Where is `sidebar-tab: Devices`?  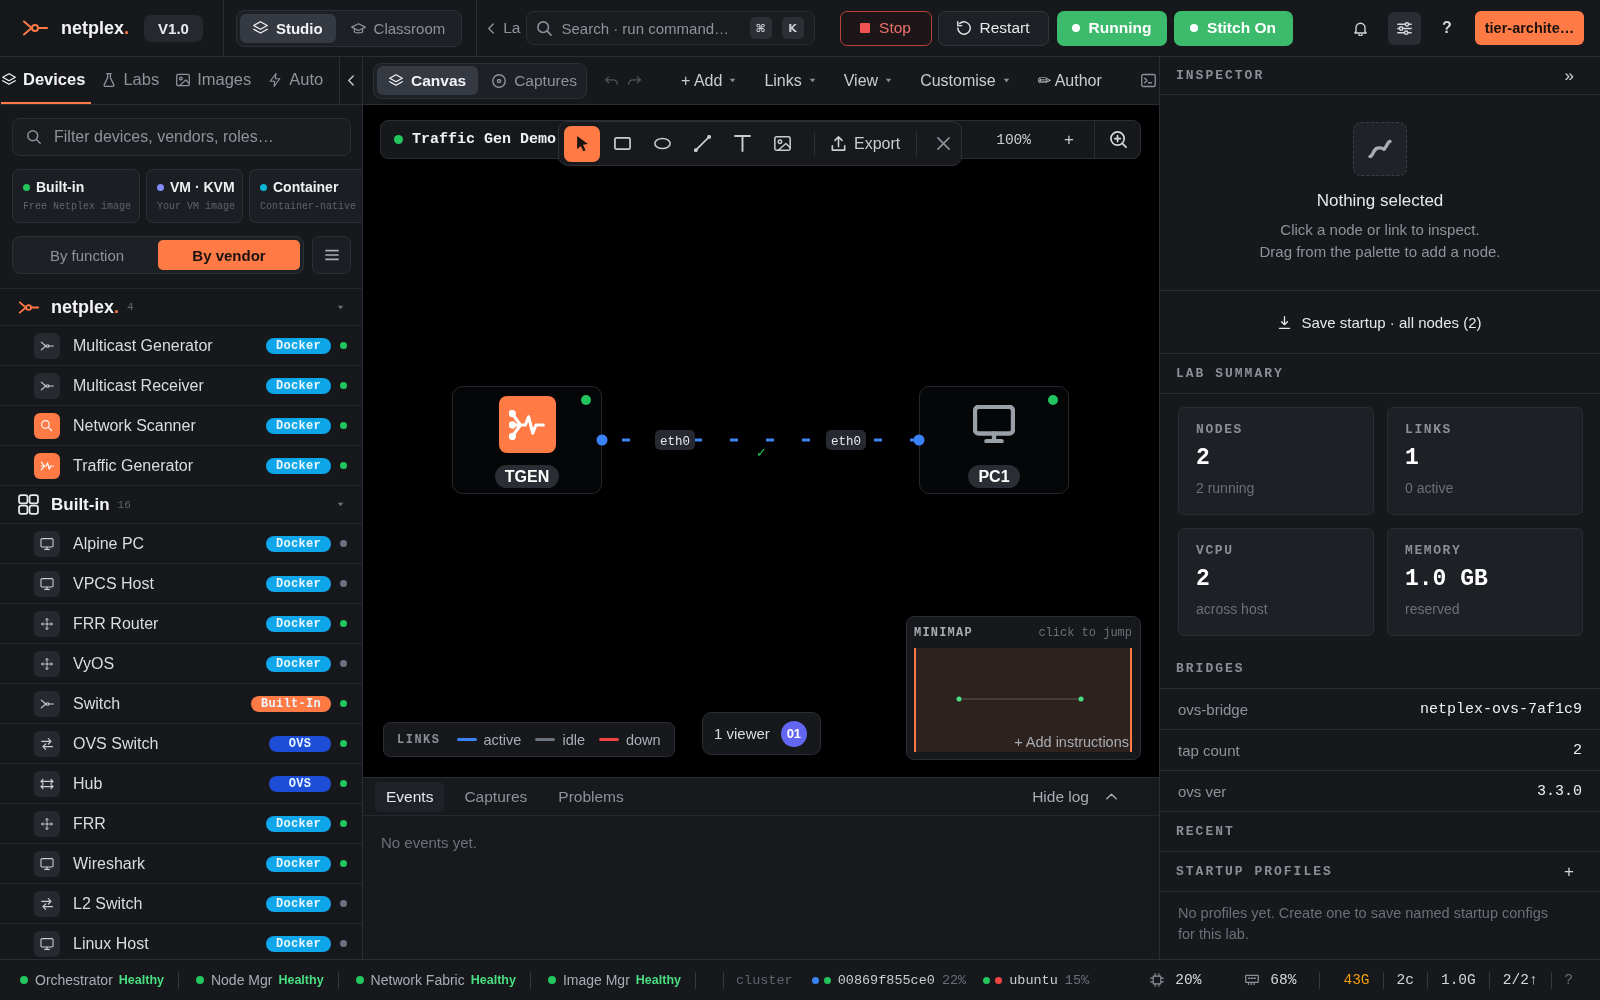 sidebar-tab: Devices is located at coordinates (46, 80).